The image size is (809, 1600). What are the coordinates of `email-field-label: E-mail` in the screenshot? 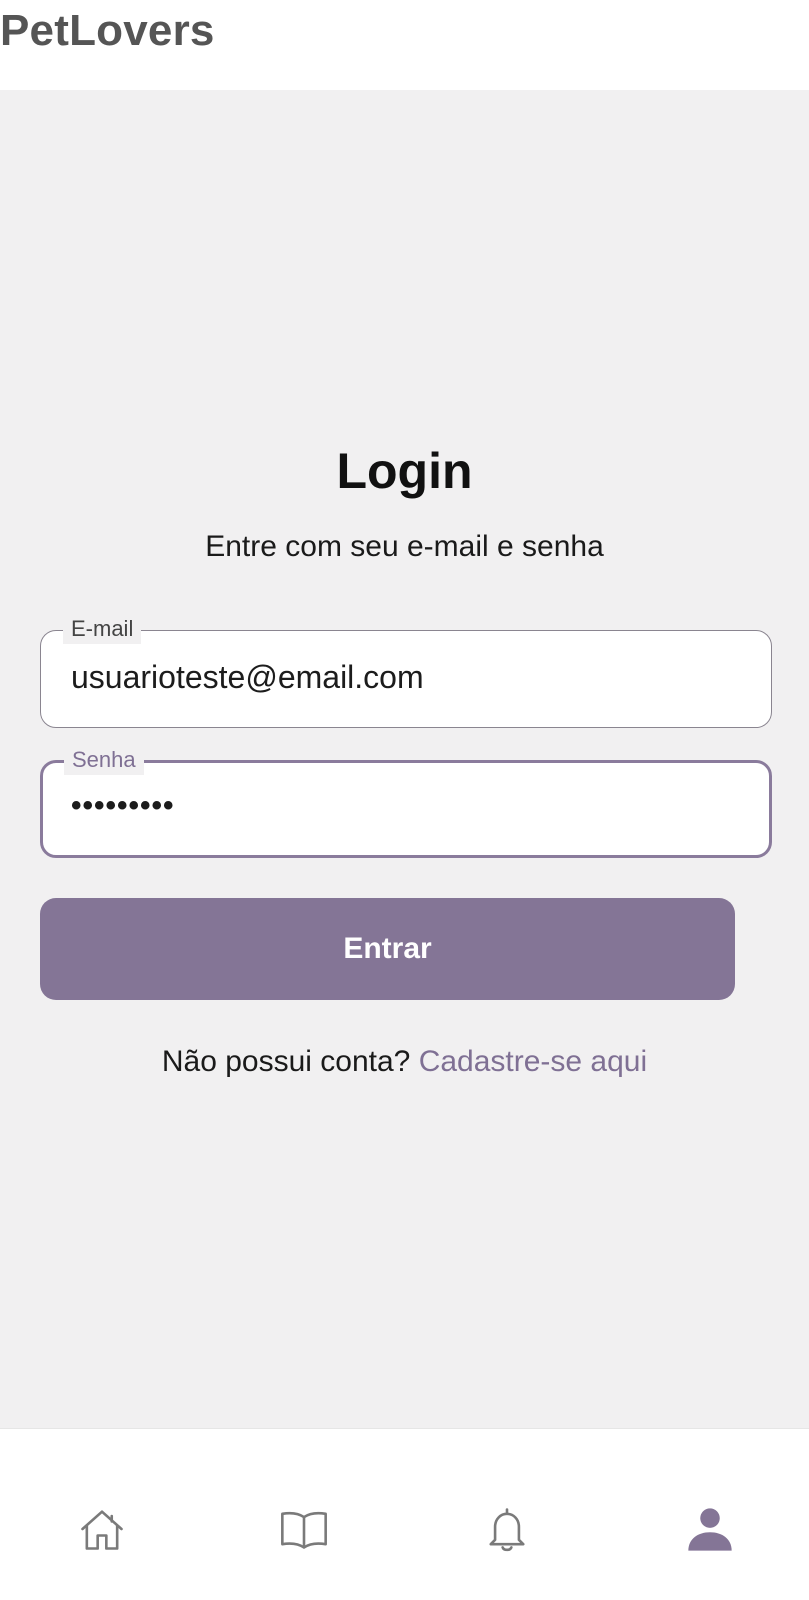 It's located at (102, 629).